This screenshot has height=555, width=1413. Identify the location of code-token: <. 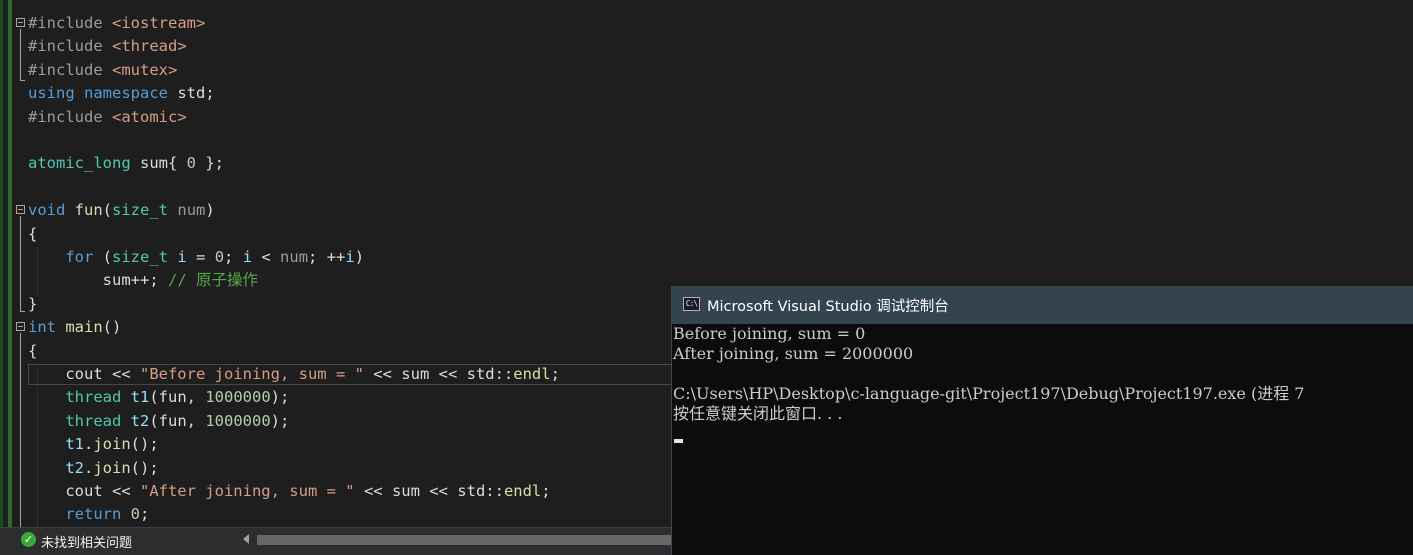
(266, 257).